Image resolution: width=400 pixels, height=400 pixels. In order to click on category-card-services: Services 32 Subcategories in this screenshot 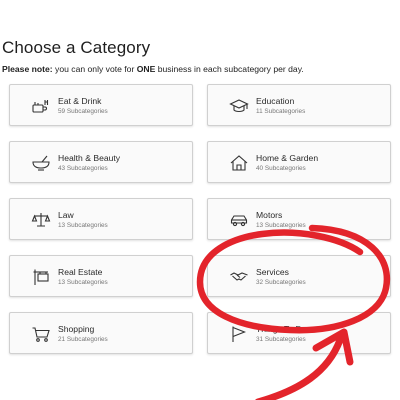, I will do `click(299, 276)`.